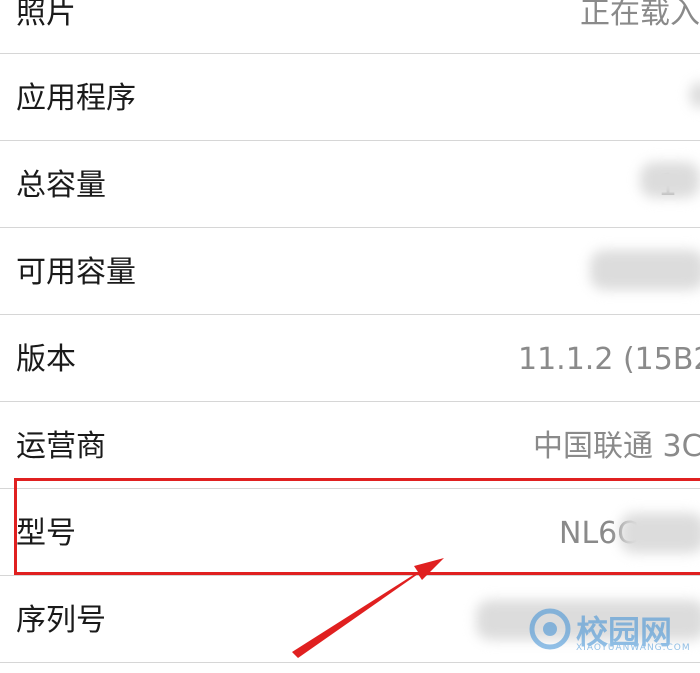  Describe the element at coordinates (608, 630) in the screenshot. I see `watermark: 校园网 XIAOYUANWANG.COM` at that location.